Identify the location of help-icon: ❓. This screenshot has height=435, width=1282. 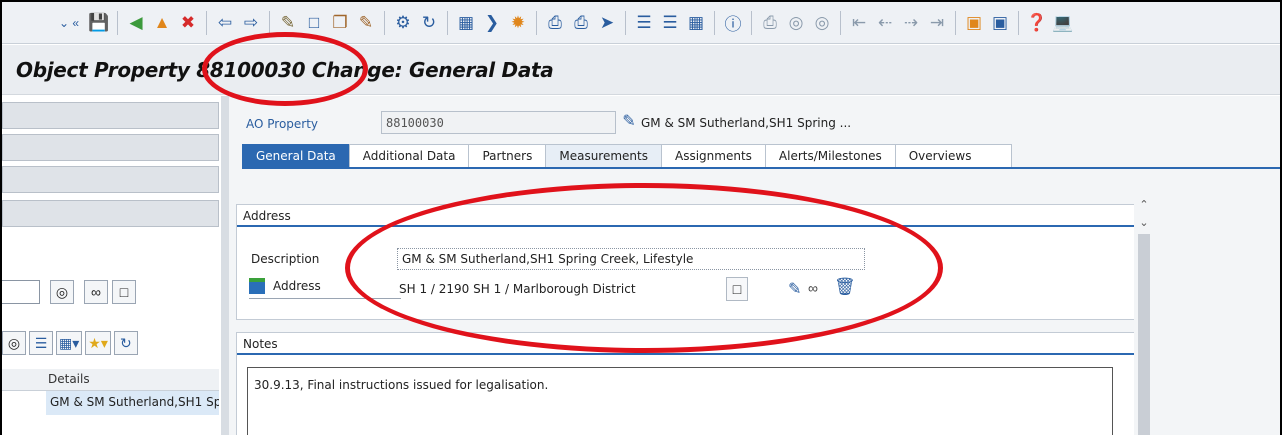
(1037, 23).